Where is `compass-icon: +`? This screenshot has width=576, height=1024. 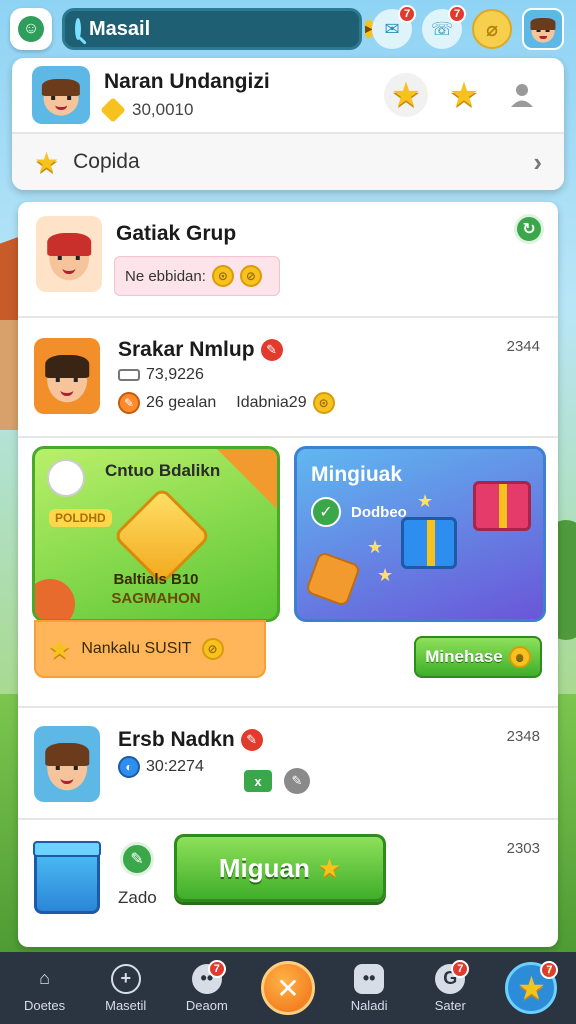
compass-icon: + is located at coordinates (125, 978).